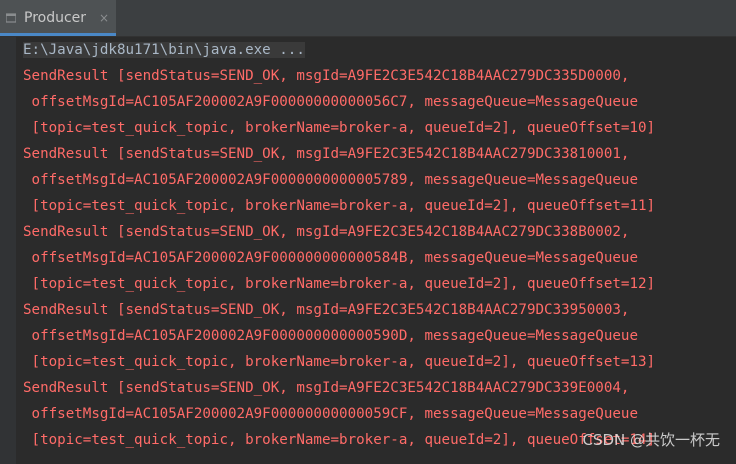 The image size is (736, 464). Describe the element at coordinates (104, 18) in the screenshot. I see `close-icon: ×` at that location.